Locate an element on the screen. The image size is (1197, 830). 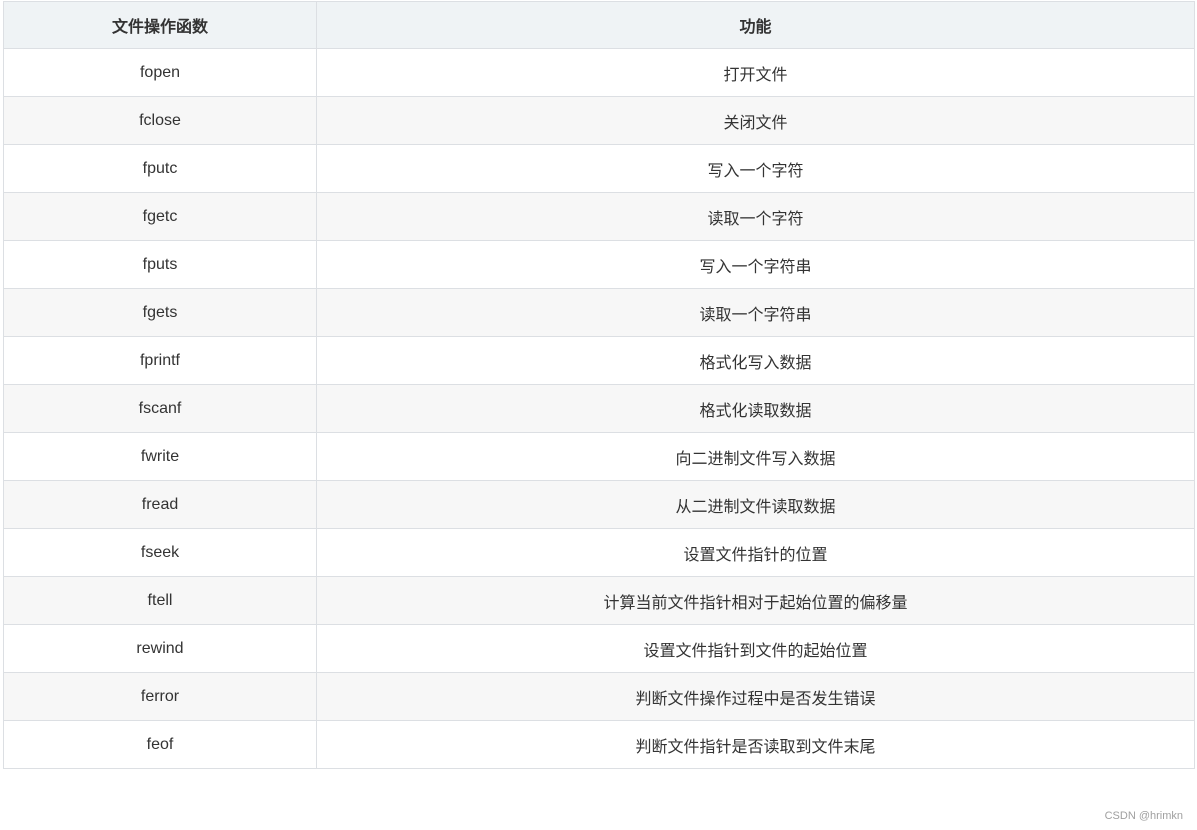
table-row: fputs 写入一个字符串 is located at coordinates (599, 264).